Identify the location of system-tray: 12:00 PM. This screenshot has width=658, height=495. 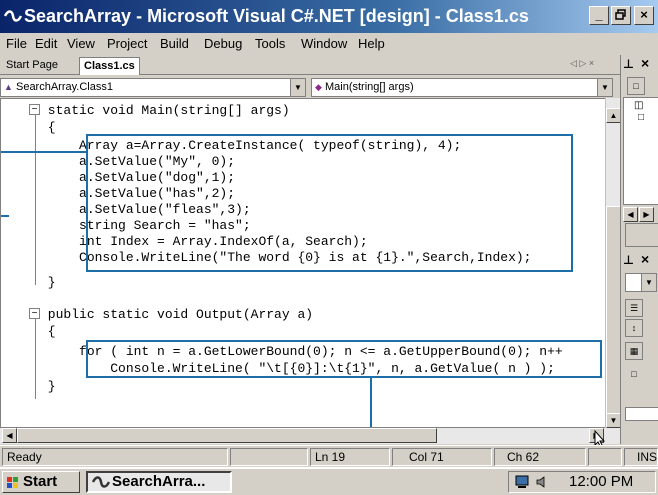
(582, 482).